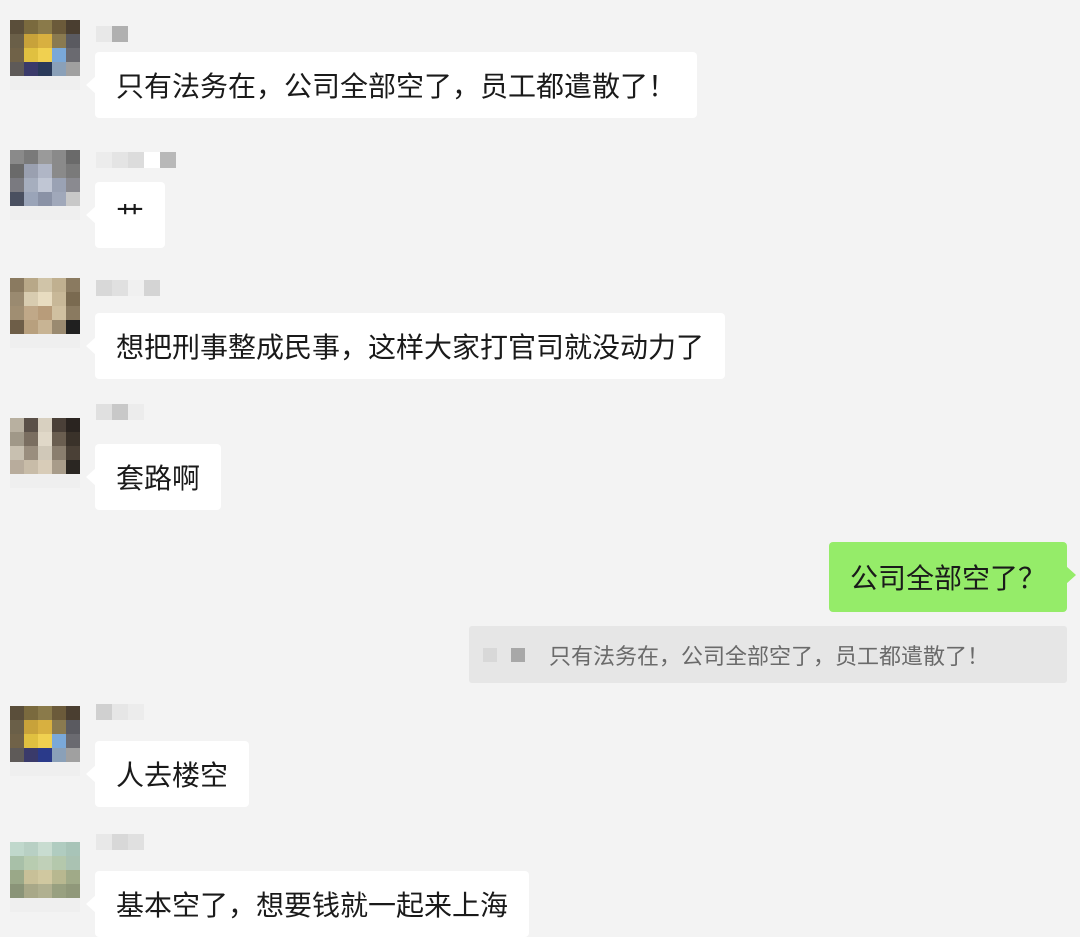  Describe the element at coordinates (947, 578) in the screenshot. I see `message-text: 公司全部空了？` at that location.